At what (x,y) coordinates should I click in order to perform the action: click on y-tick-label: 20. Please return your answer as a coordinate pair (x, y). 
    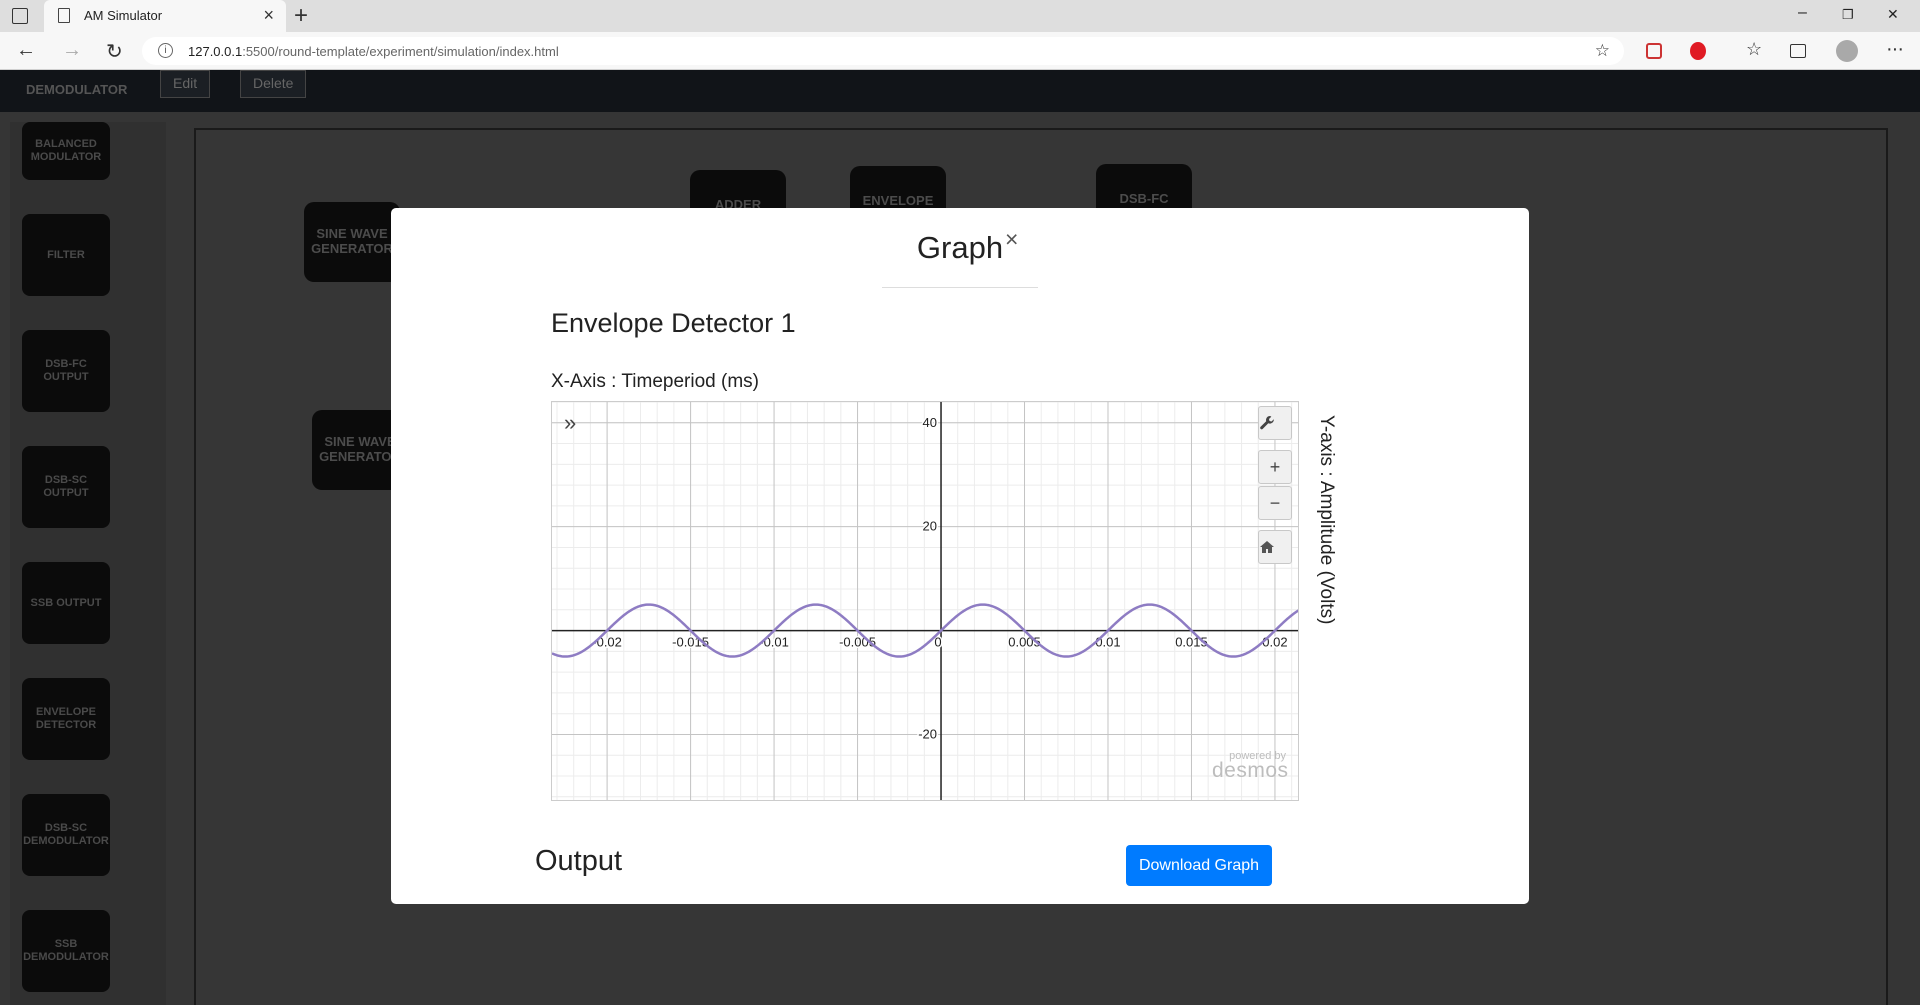
    Looking at the image, I should click on (930, 526).